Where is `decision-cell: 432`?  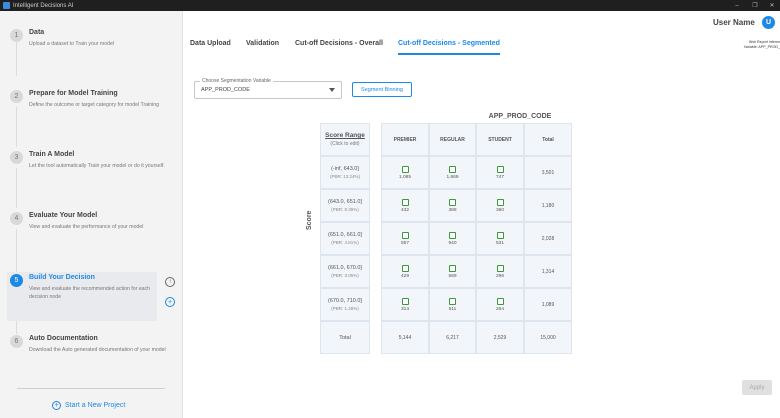
decision-cell: 432 is located at coordinates (405, 205).